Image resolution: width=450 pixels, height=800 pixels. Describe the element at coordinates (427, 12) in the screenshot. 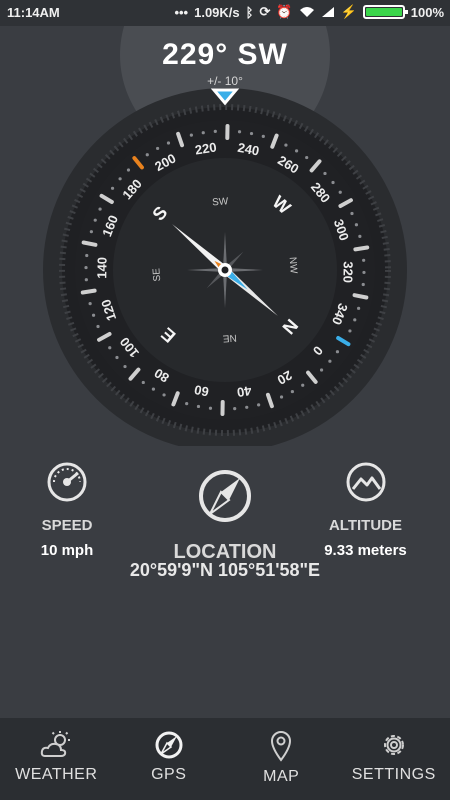

I see `battery-percent: 100%` at that location.